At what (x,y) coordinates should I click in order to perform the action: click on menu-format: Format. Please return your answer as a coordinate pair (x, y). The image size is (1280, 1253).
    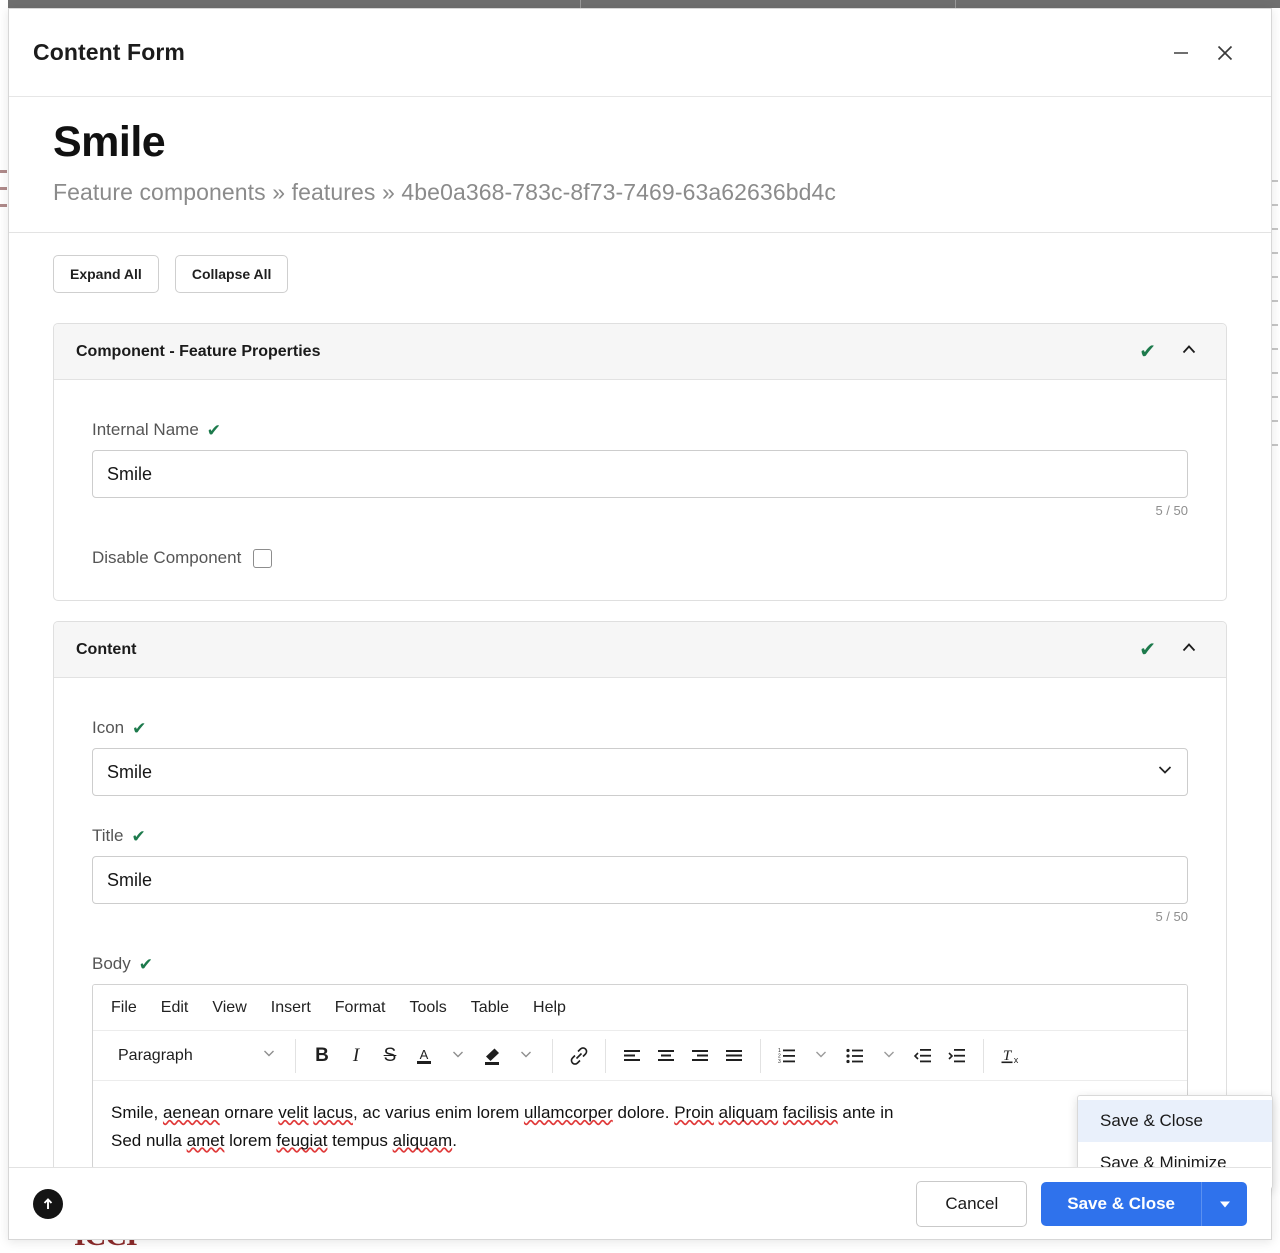
    Looking at the image, I should click on (360, 1008).